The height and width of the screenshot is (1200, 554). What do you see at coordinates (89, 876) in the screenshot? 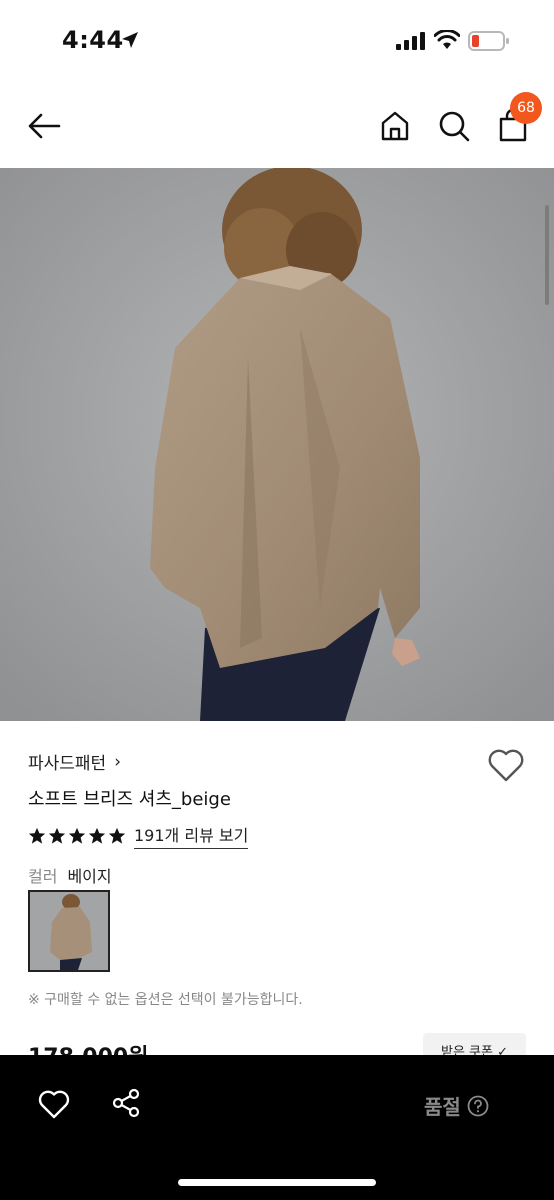
I see `color-value: 베이지` at bounding box center [89, 876].